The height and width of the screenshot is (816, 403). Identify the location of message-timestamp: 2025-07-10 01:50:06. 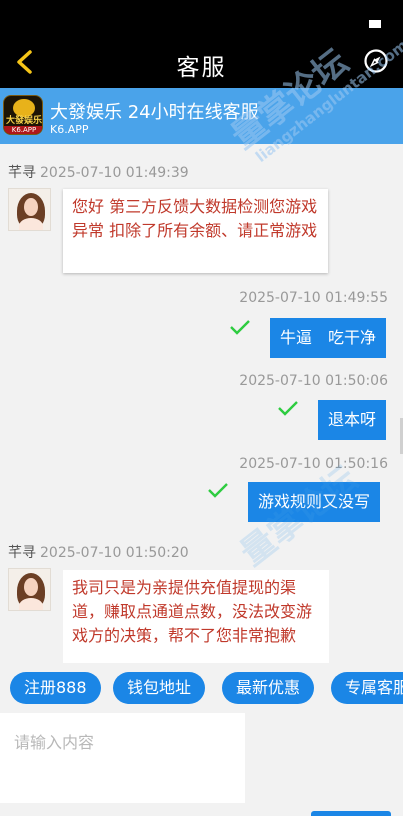
(313, 381).